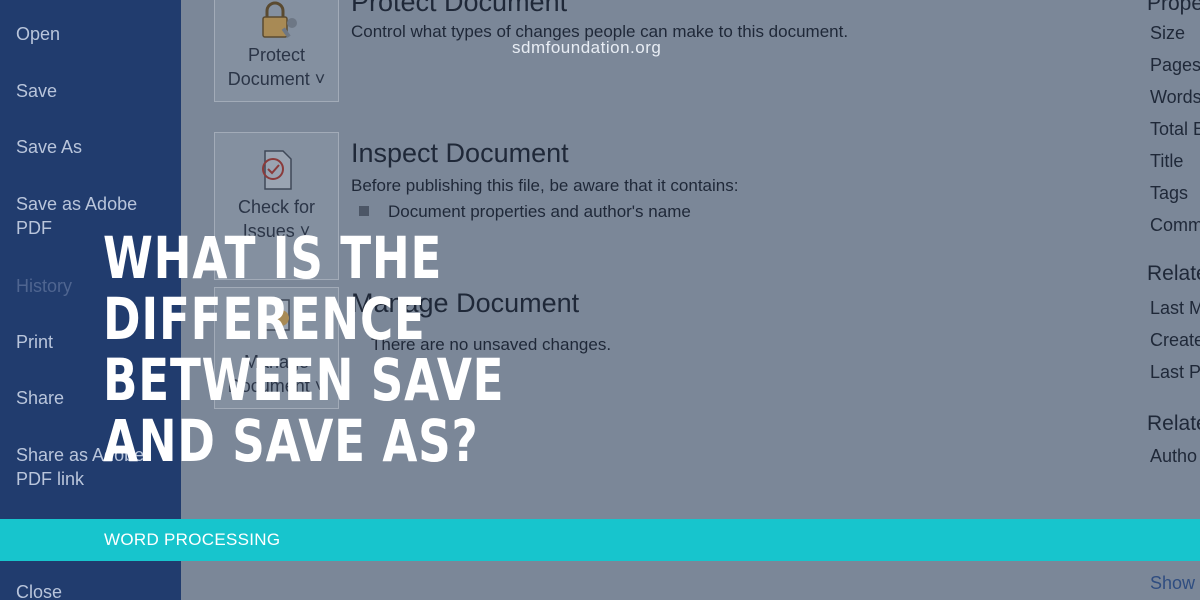 This screenshot has height=600, width=1200. Describe the element at coordinates (1166, 161) in the screenshot. I see `property-title: Title` at that location.